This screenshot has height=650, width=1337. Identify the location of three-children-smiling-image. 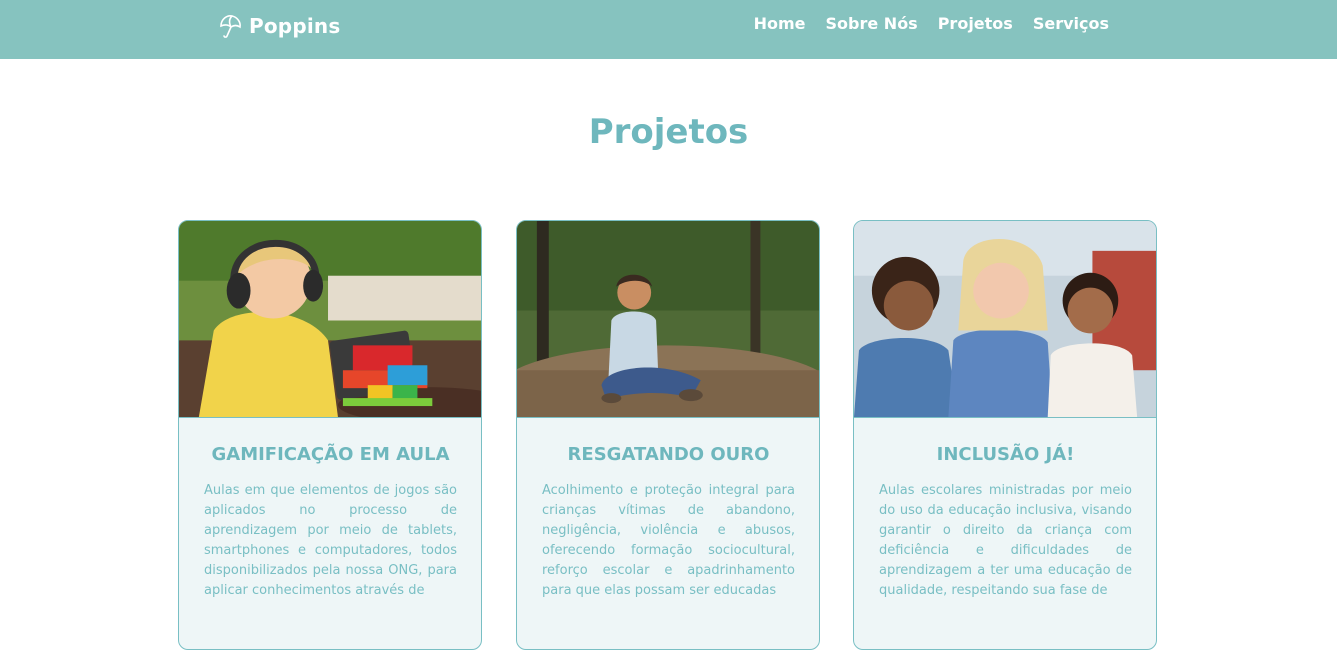
(1005, 319).